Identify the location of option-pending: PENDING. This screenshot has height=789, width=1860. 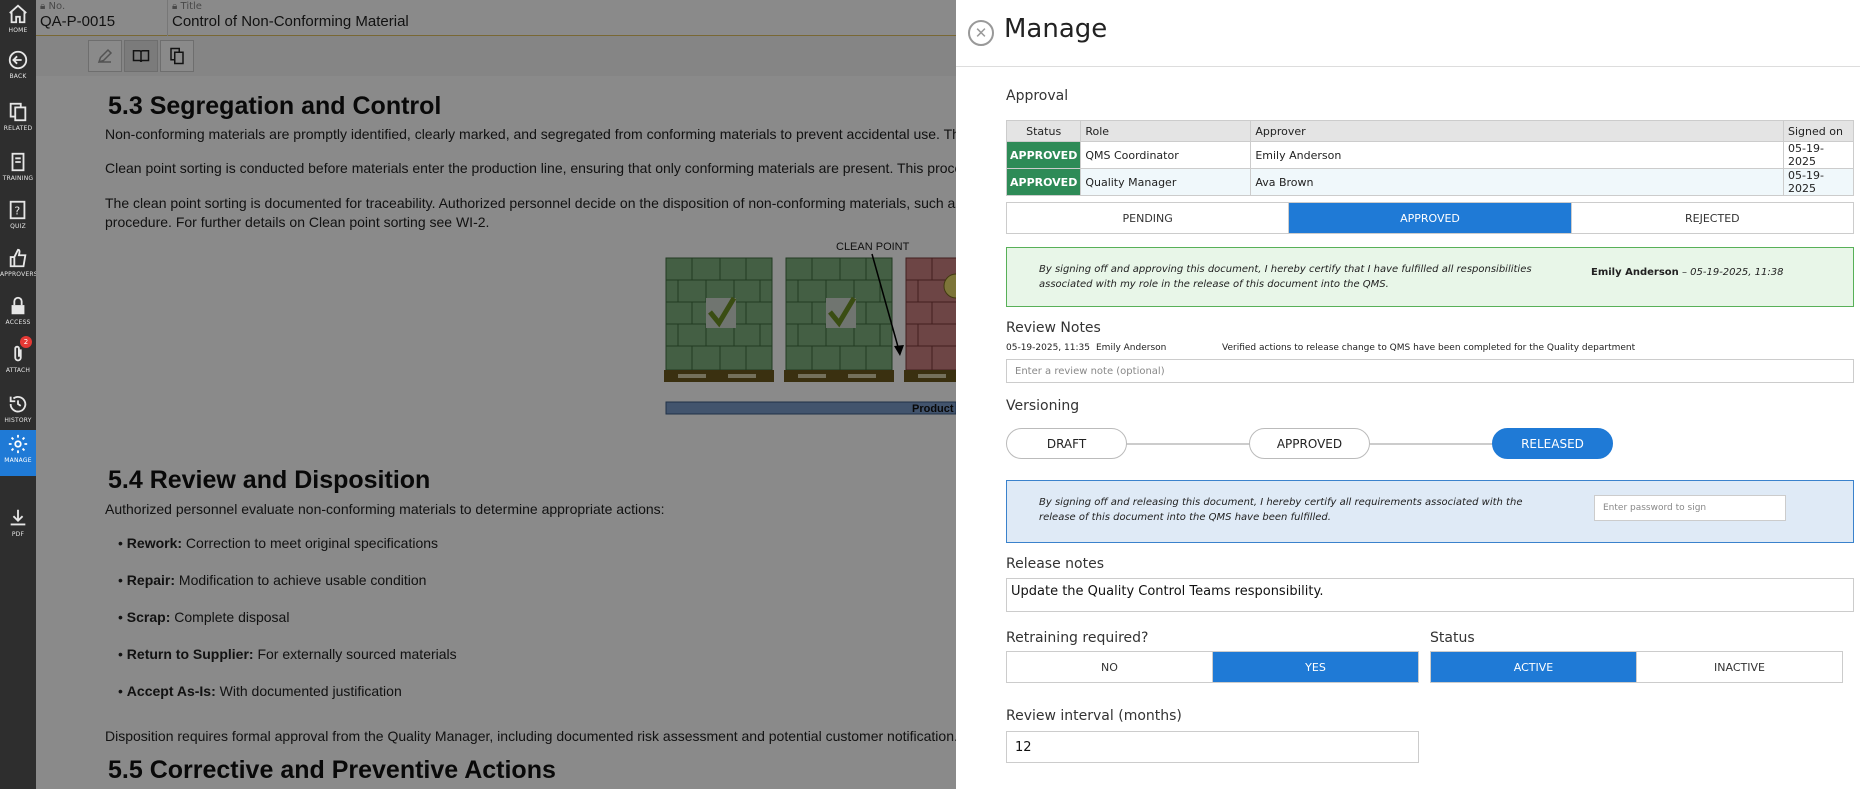
(1148, 218).